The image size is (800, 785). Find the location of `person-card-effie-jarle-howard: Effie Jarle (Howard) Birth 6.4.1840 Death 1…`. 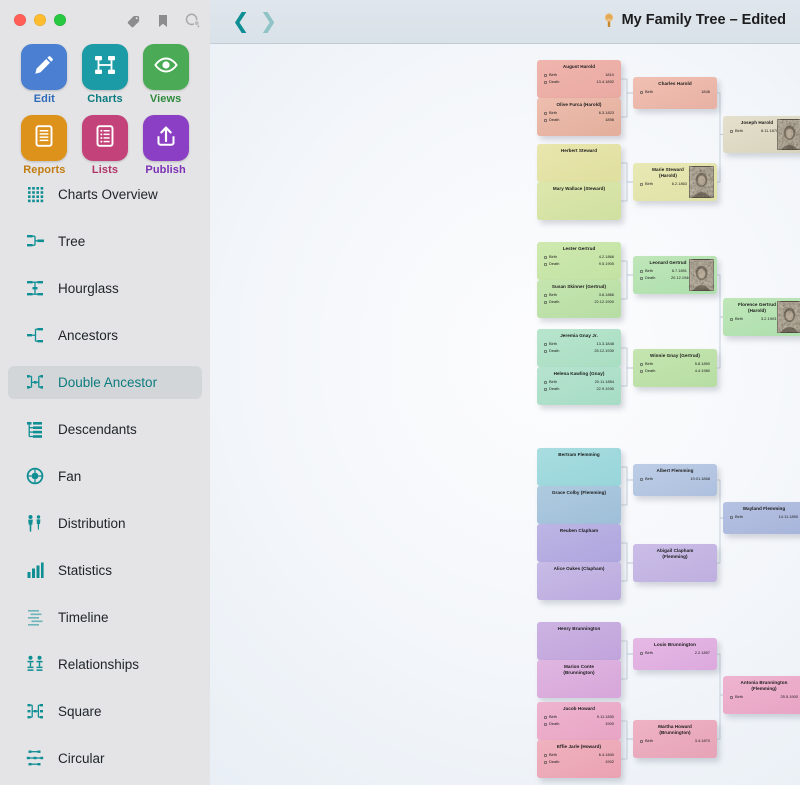

person-card-effie-jarle-howard: Effie Jarle (Howard) Birth 6.4.1840 Death 1… is located at coordinates (579, 759).